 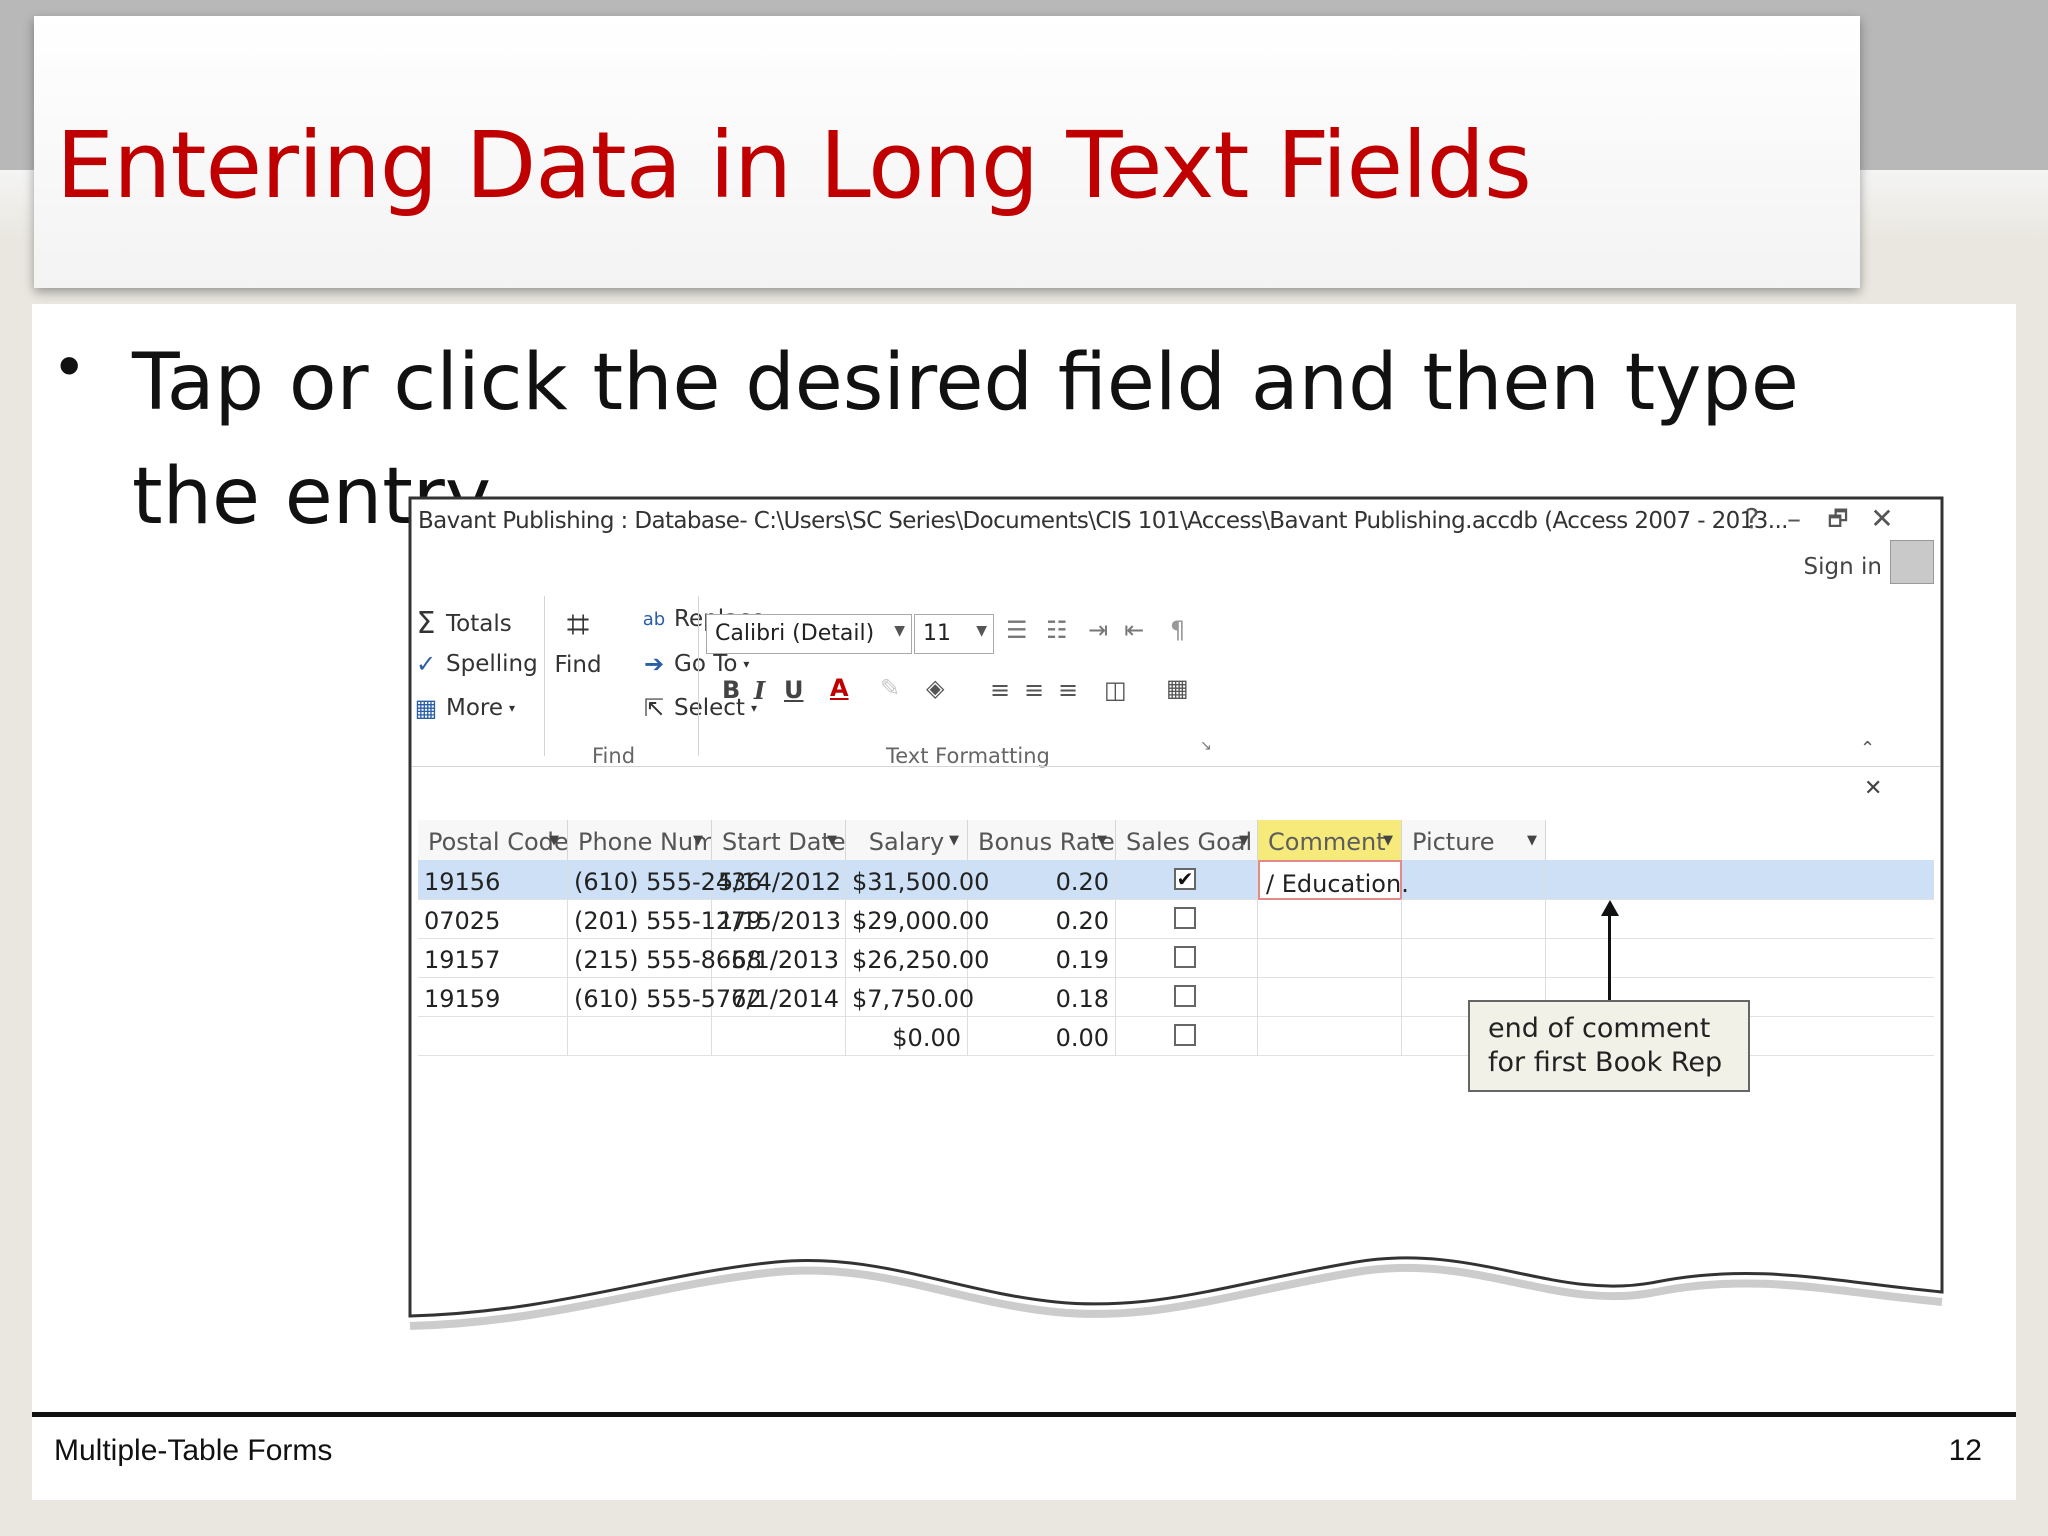 I want to click on spelling-button: ✓ Spelling, so click(x=475, y=664).